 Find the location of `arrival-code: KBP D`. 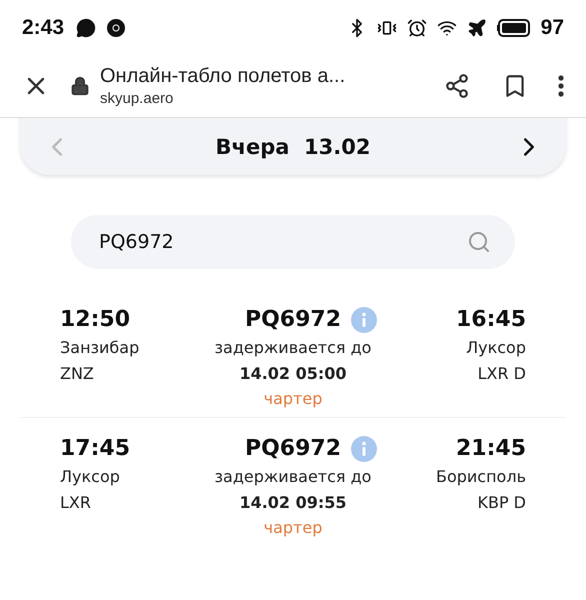

arrival-code: KBP D is located at coordinates (501, 503).